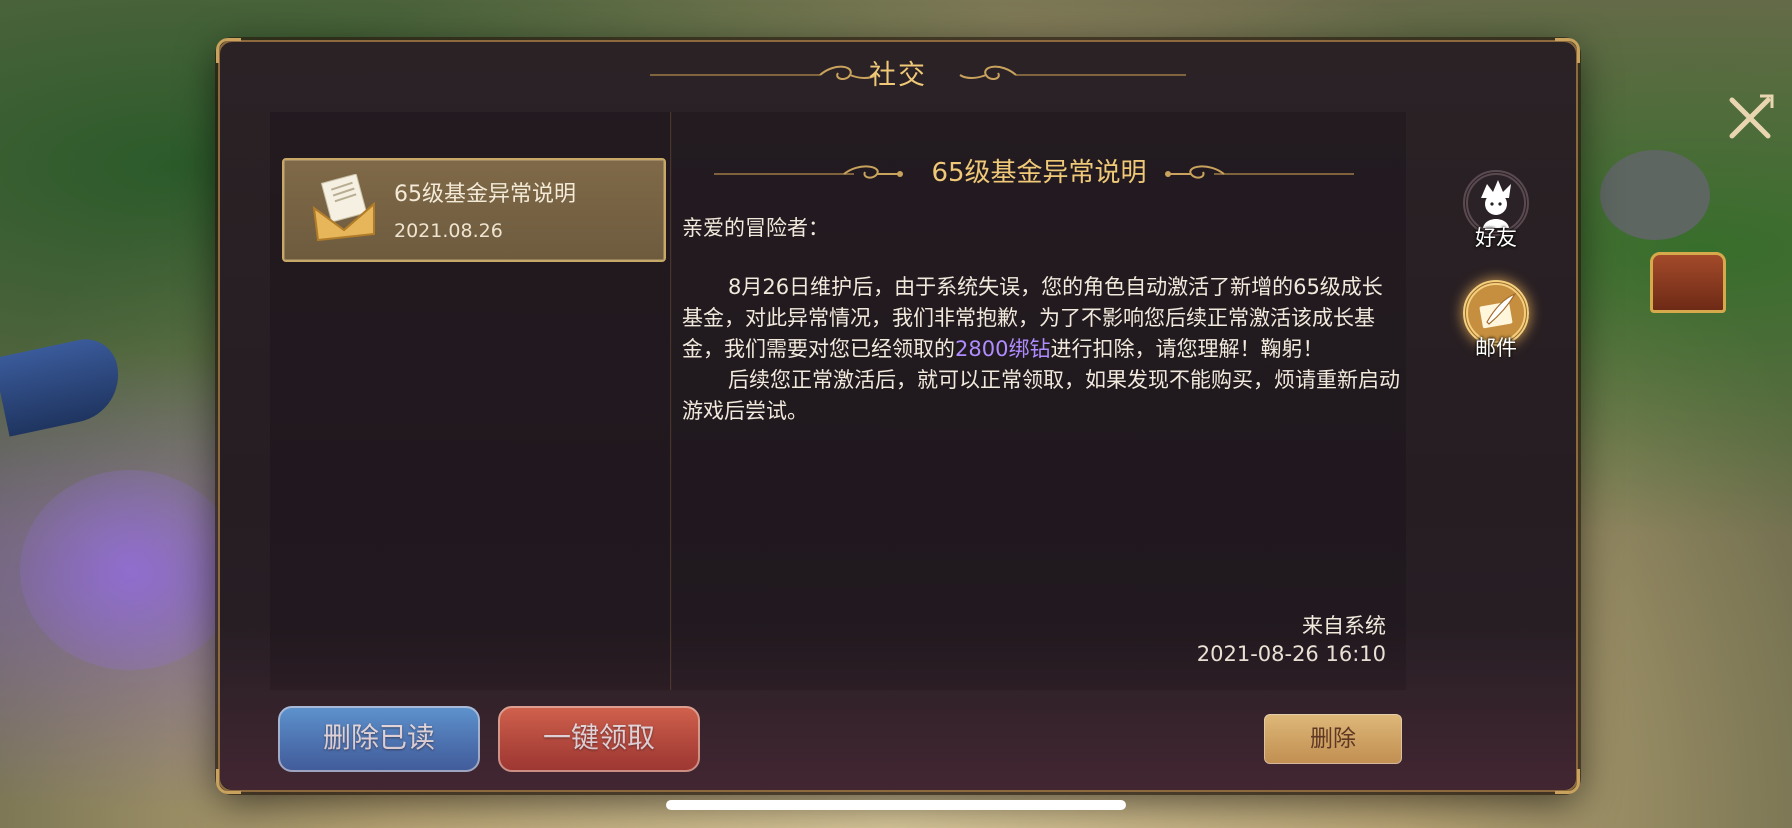 The image size is (1792, 828). What do you see at coordinates (1688, 282) in the screenshot?
I see `background-treasure-chest` at bounding box center [1688, 282].